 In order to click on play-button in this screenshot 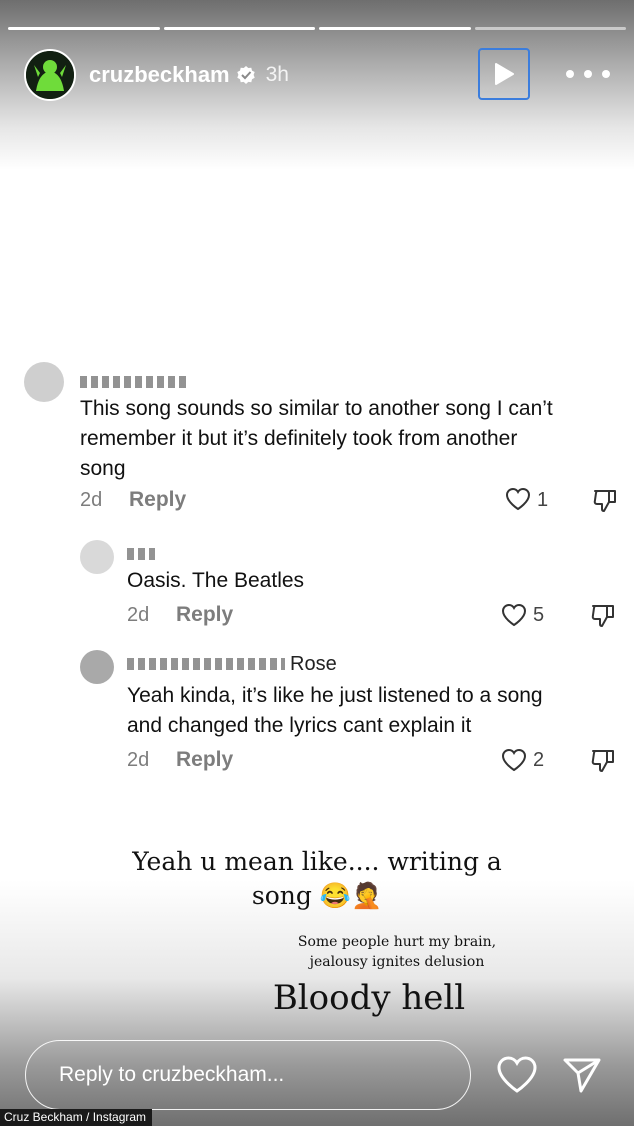, I will do `click(504, 74)`.